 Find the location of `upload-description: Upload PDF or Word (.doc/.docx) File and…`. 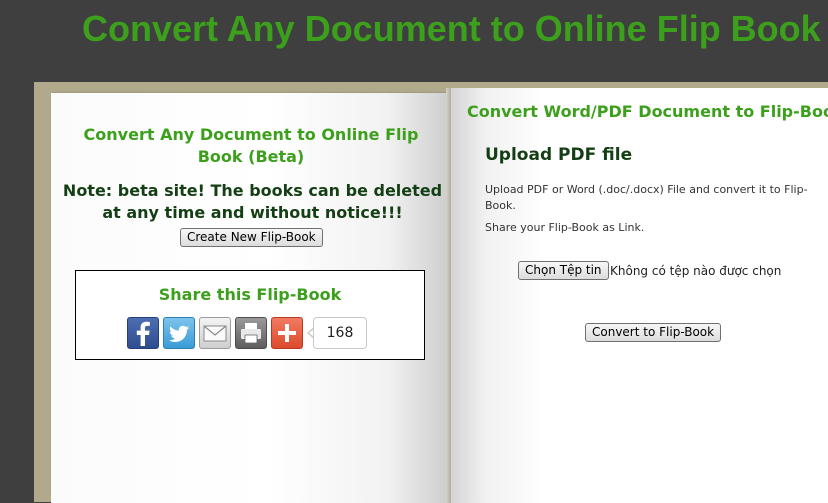

upload-description: Upload PDF or Word (.doc/.docx) File and… is located at coordinates (646, 197).